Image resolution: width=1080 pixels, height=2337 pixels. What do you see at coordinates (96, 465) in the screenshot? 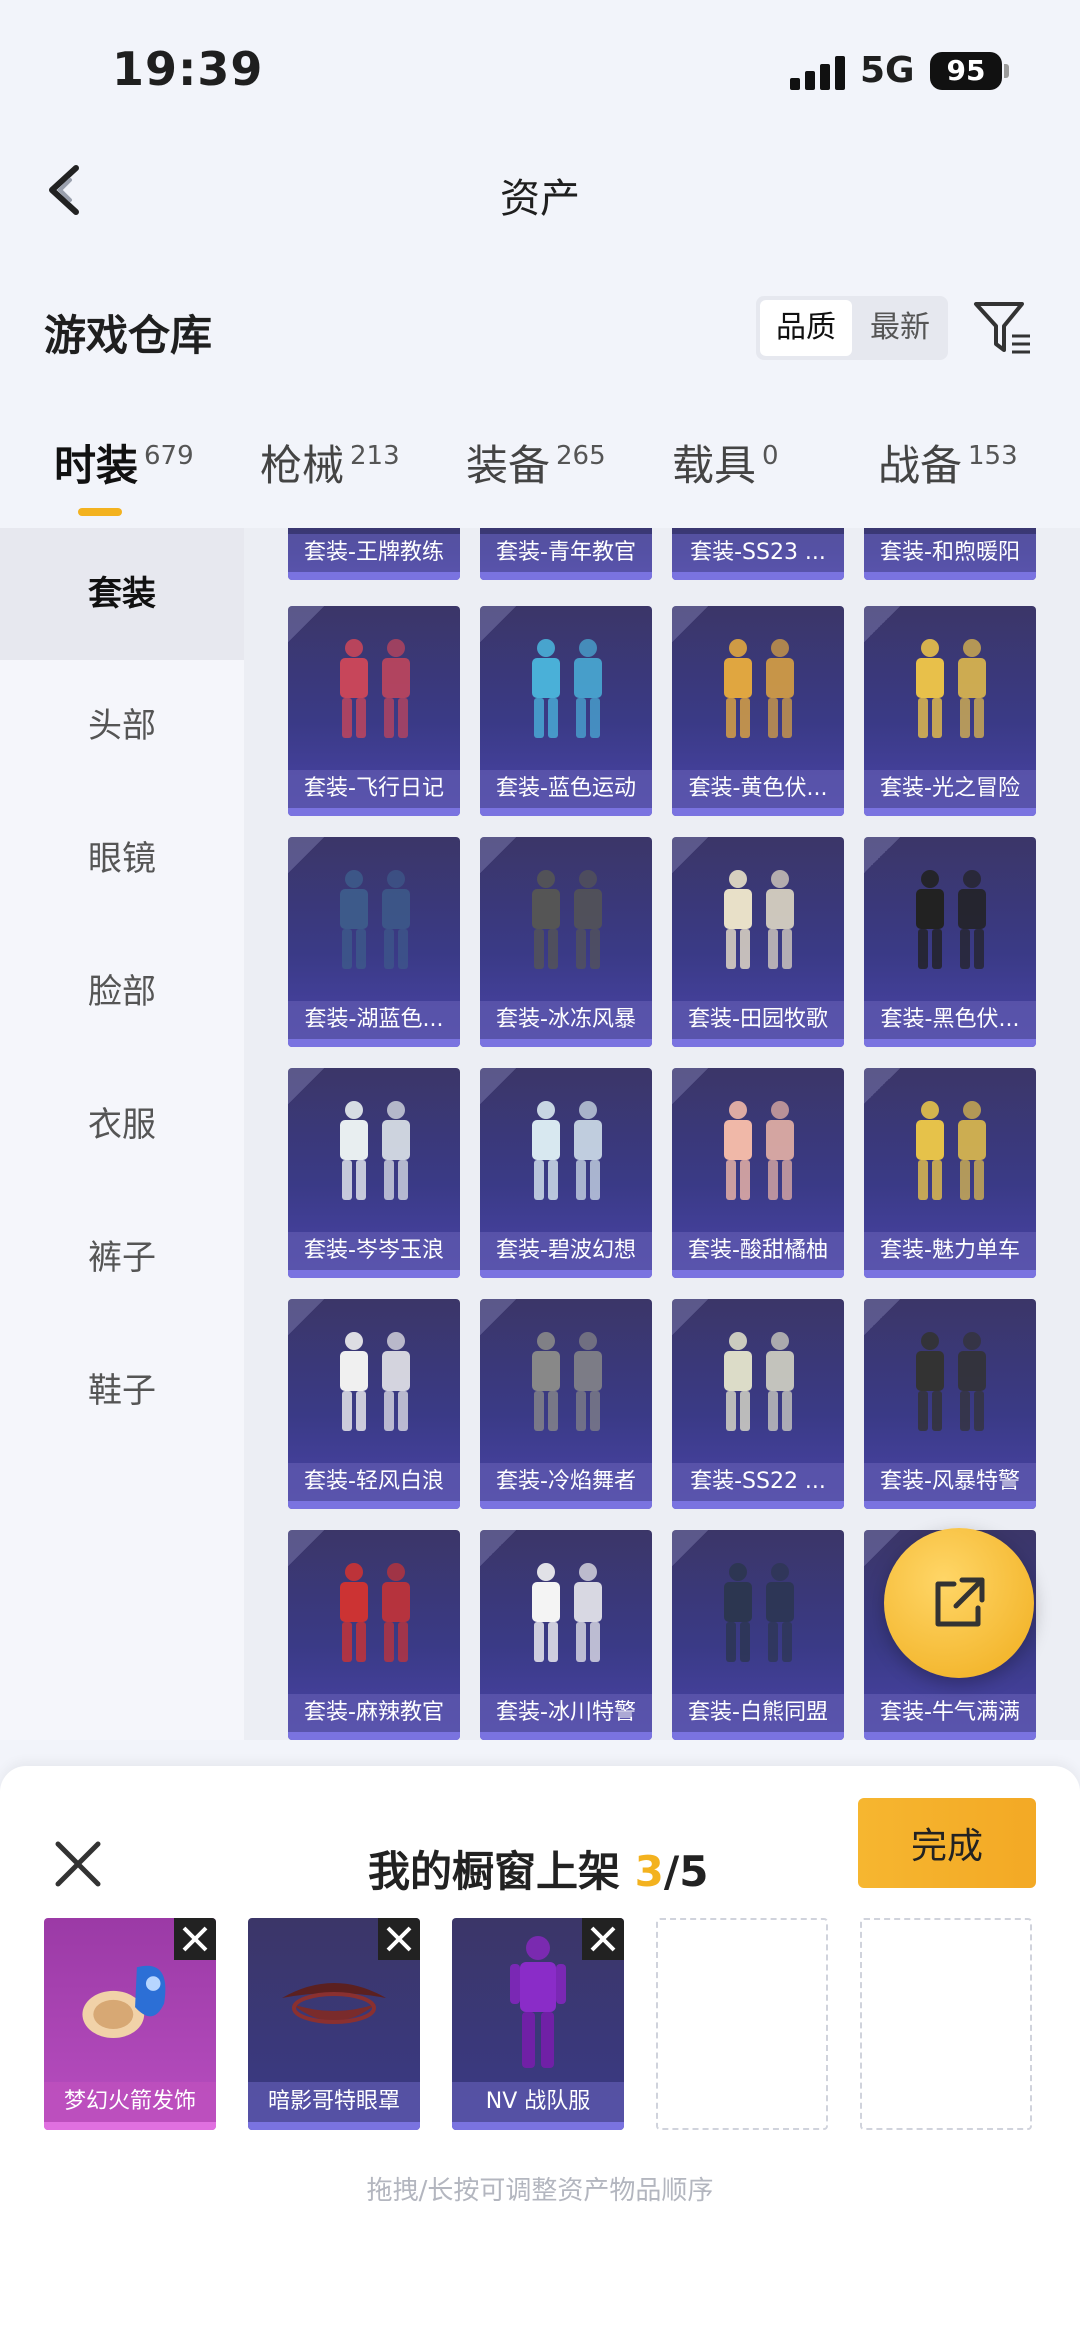
I see `tab-label: 时装` at bounding box center [96, 465].